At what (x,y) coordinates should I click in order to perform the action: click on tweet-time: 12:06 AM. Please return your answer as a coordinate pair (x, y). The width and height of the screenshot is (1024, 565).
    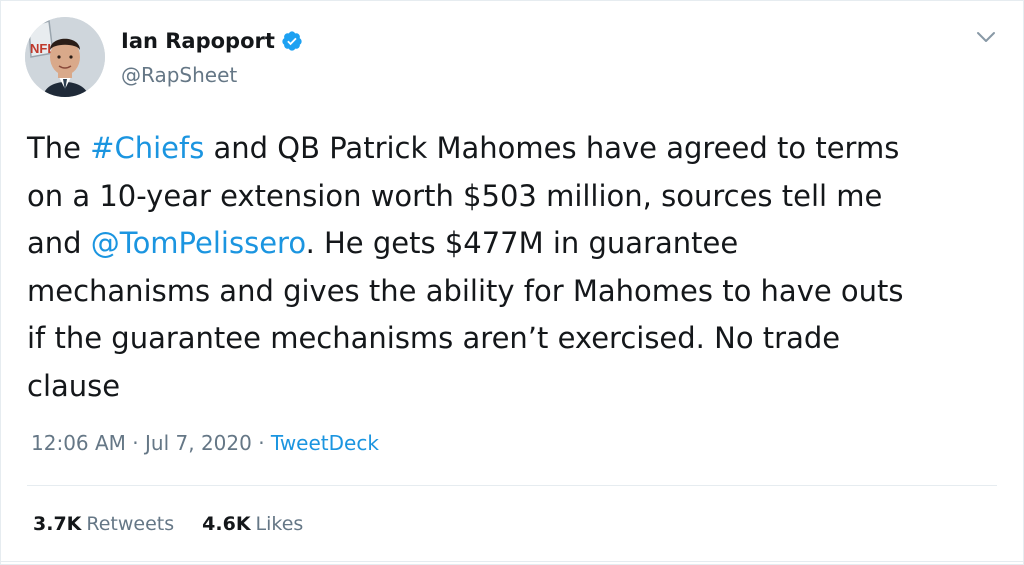
    Looking at the image, I should click on (78, 443).